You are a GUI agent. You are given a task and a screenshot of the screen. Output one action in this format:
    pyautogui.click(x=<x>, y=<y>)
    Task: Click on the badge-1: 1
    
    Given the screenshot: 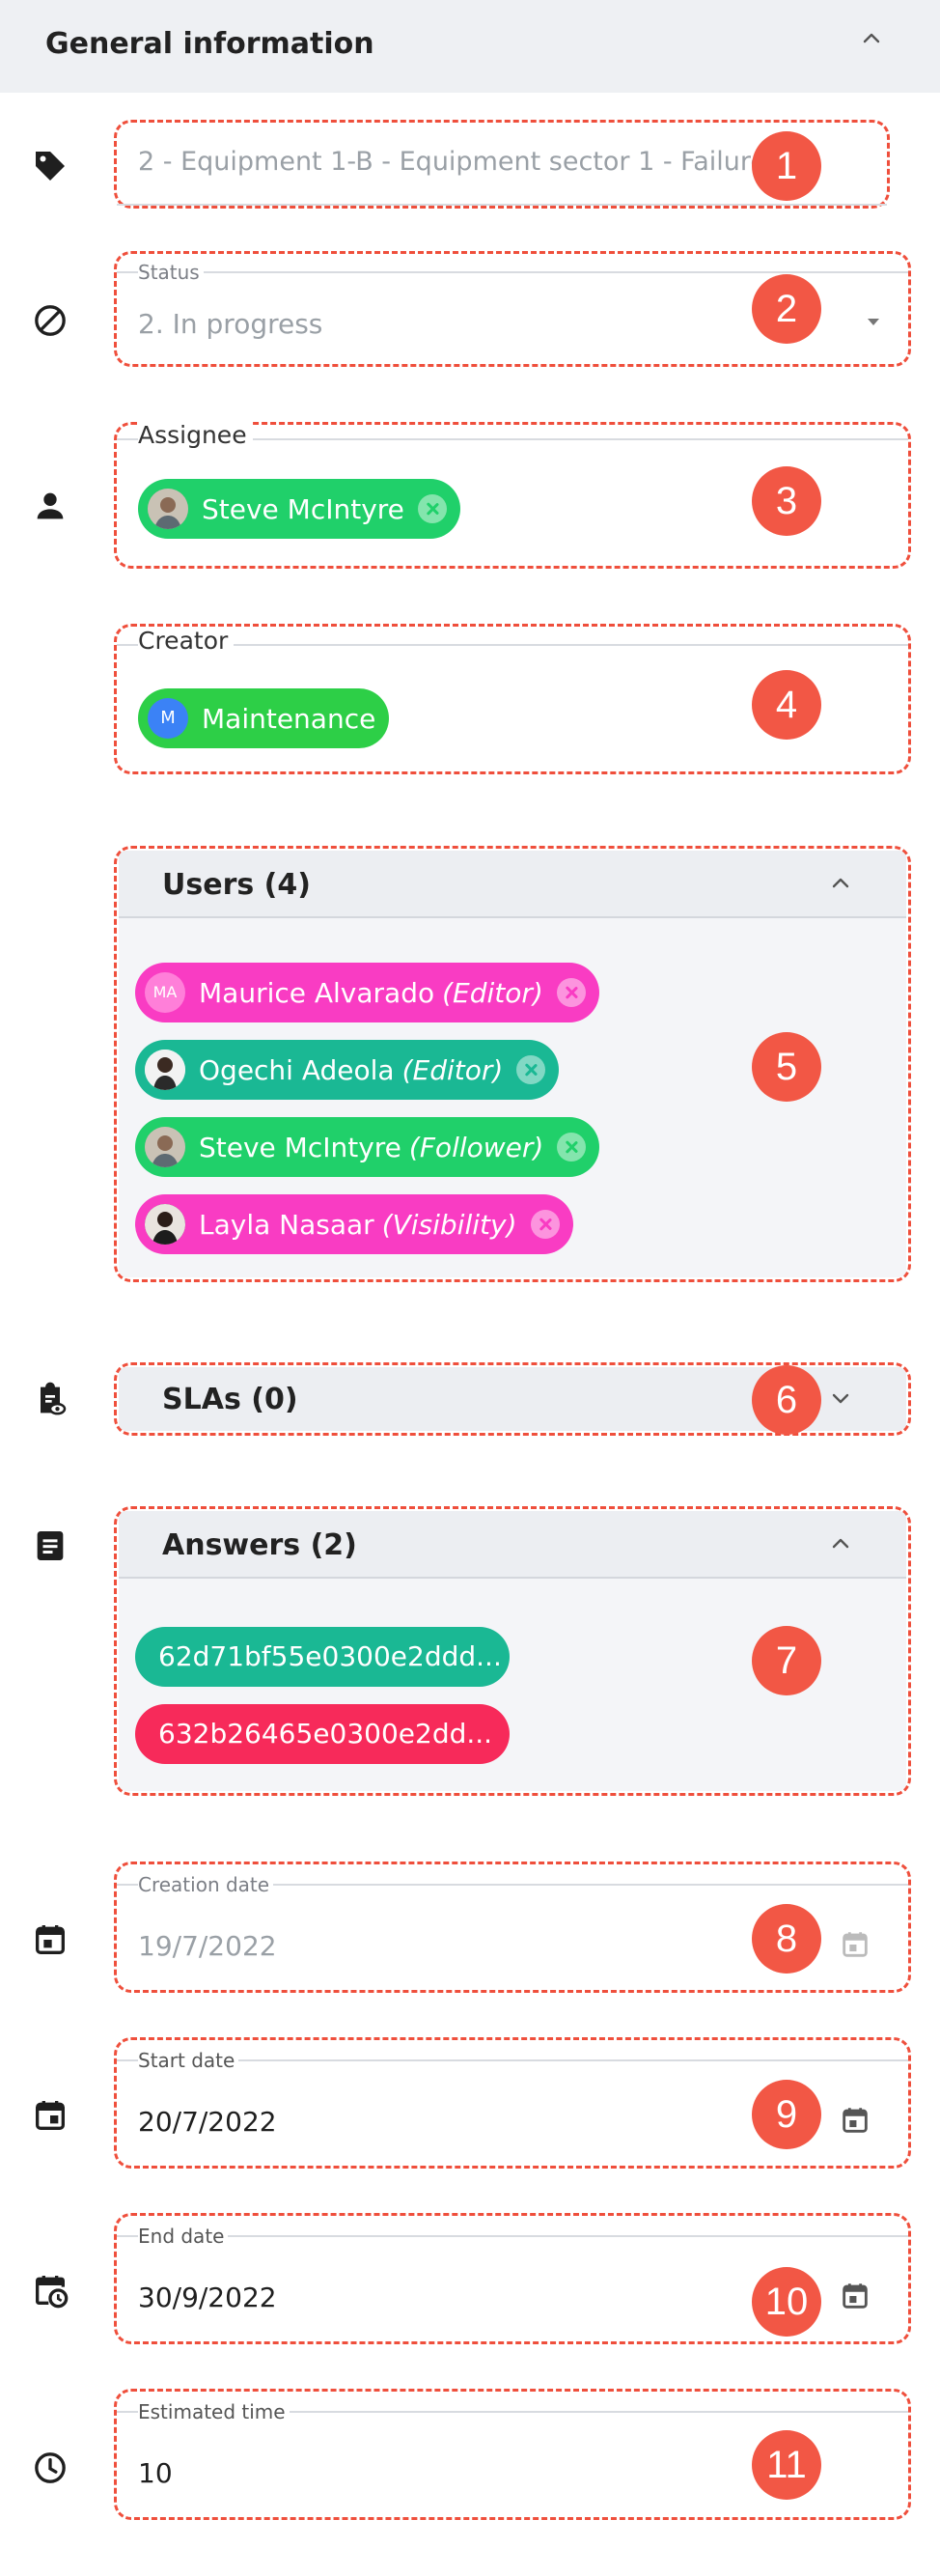 What is the action you would take?
    pyautogui.click(x=787, y=166)
    